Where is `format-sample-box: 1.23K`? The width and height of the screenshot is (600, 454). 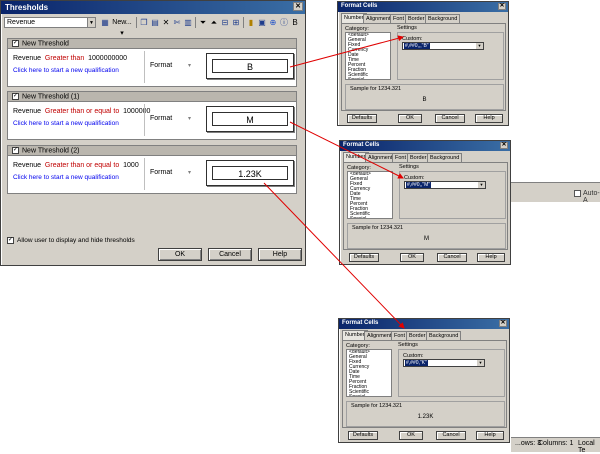
format-sample-box: 1.23K is located at coordinates (250, 173).